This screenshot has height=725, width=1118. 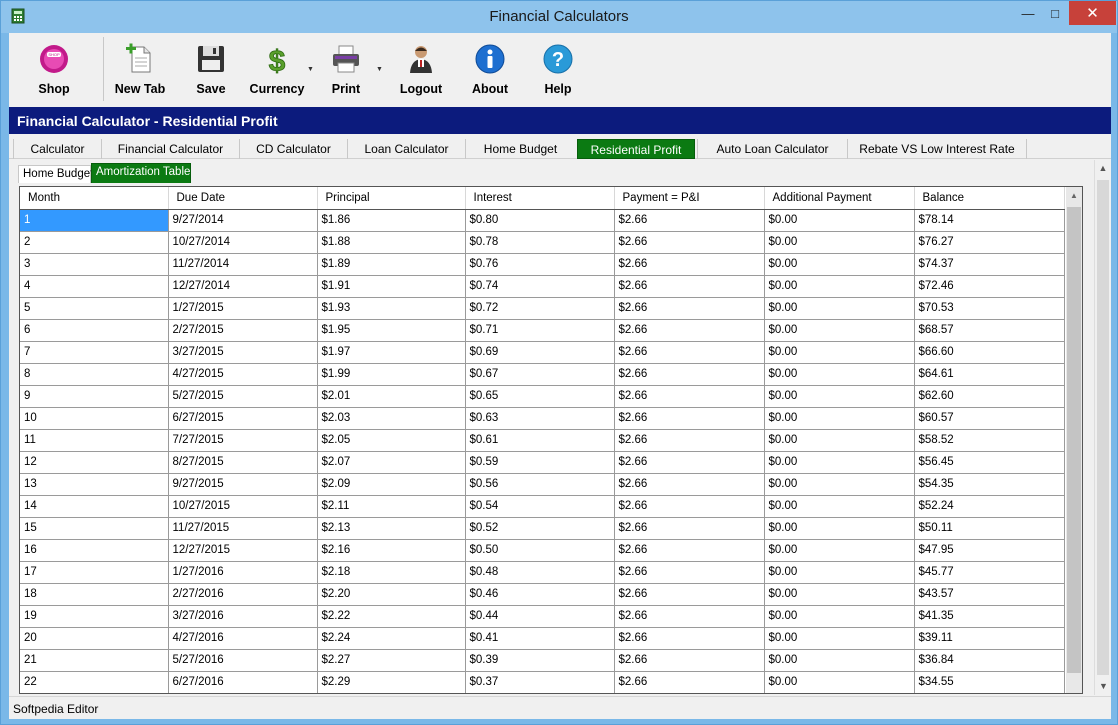 I want to click on shop-button: SHOP Shop, so click(x=54, y=73).